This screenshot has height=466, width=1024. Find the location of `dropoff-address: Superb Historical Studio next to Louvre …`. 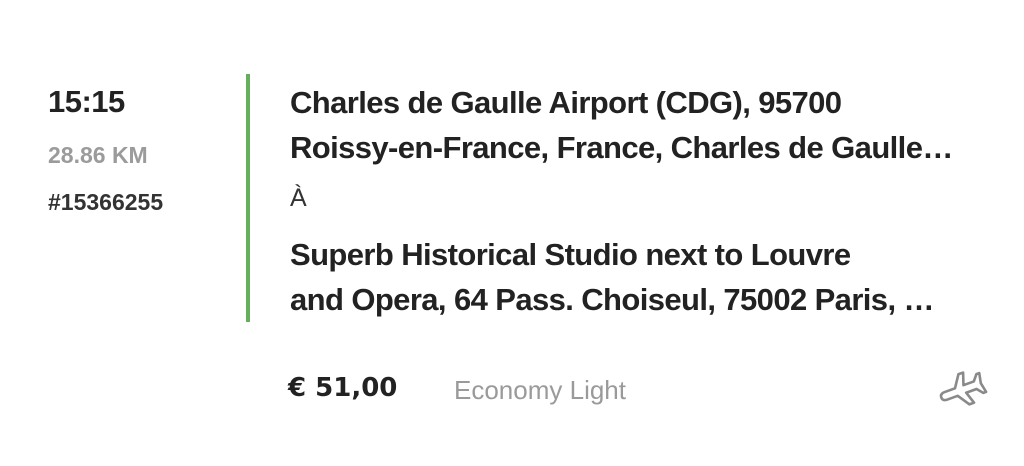

dropoff-address: Superb Historical Studio next to Louvre … is located at coordinates (640, 277).